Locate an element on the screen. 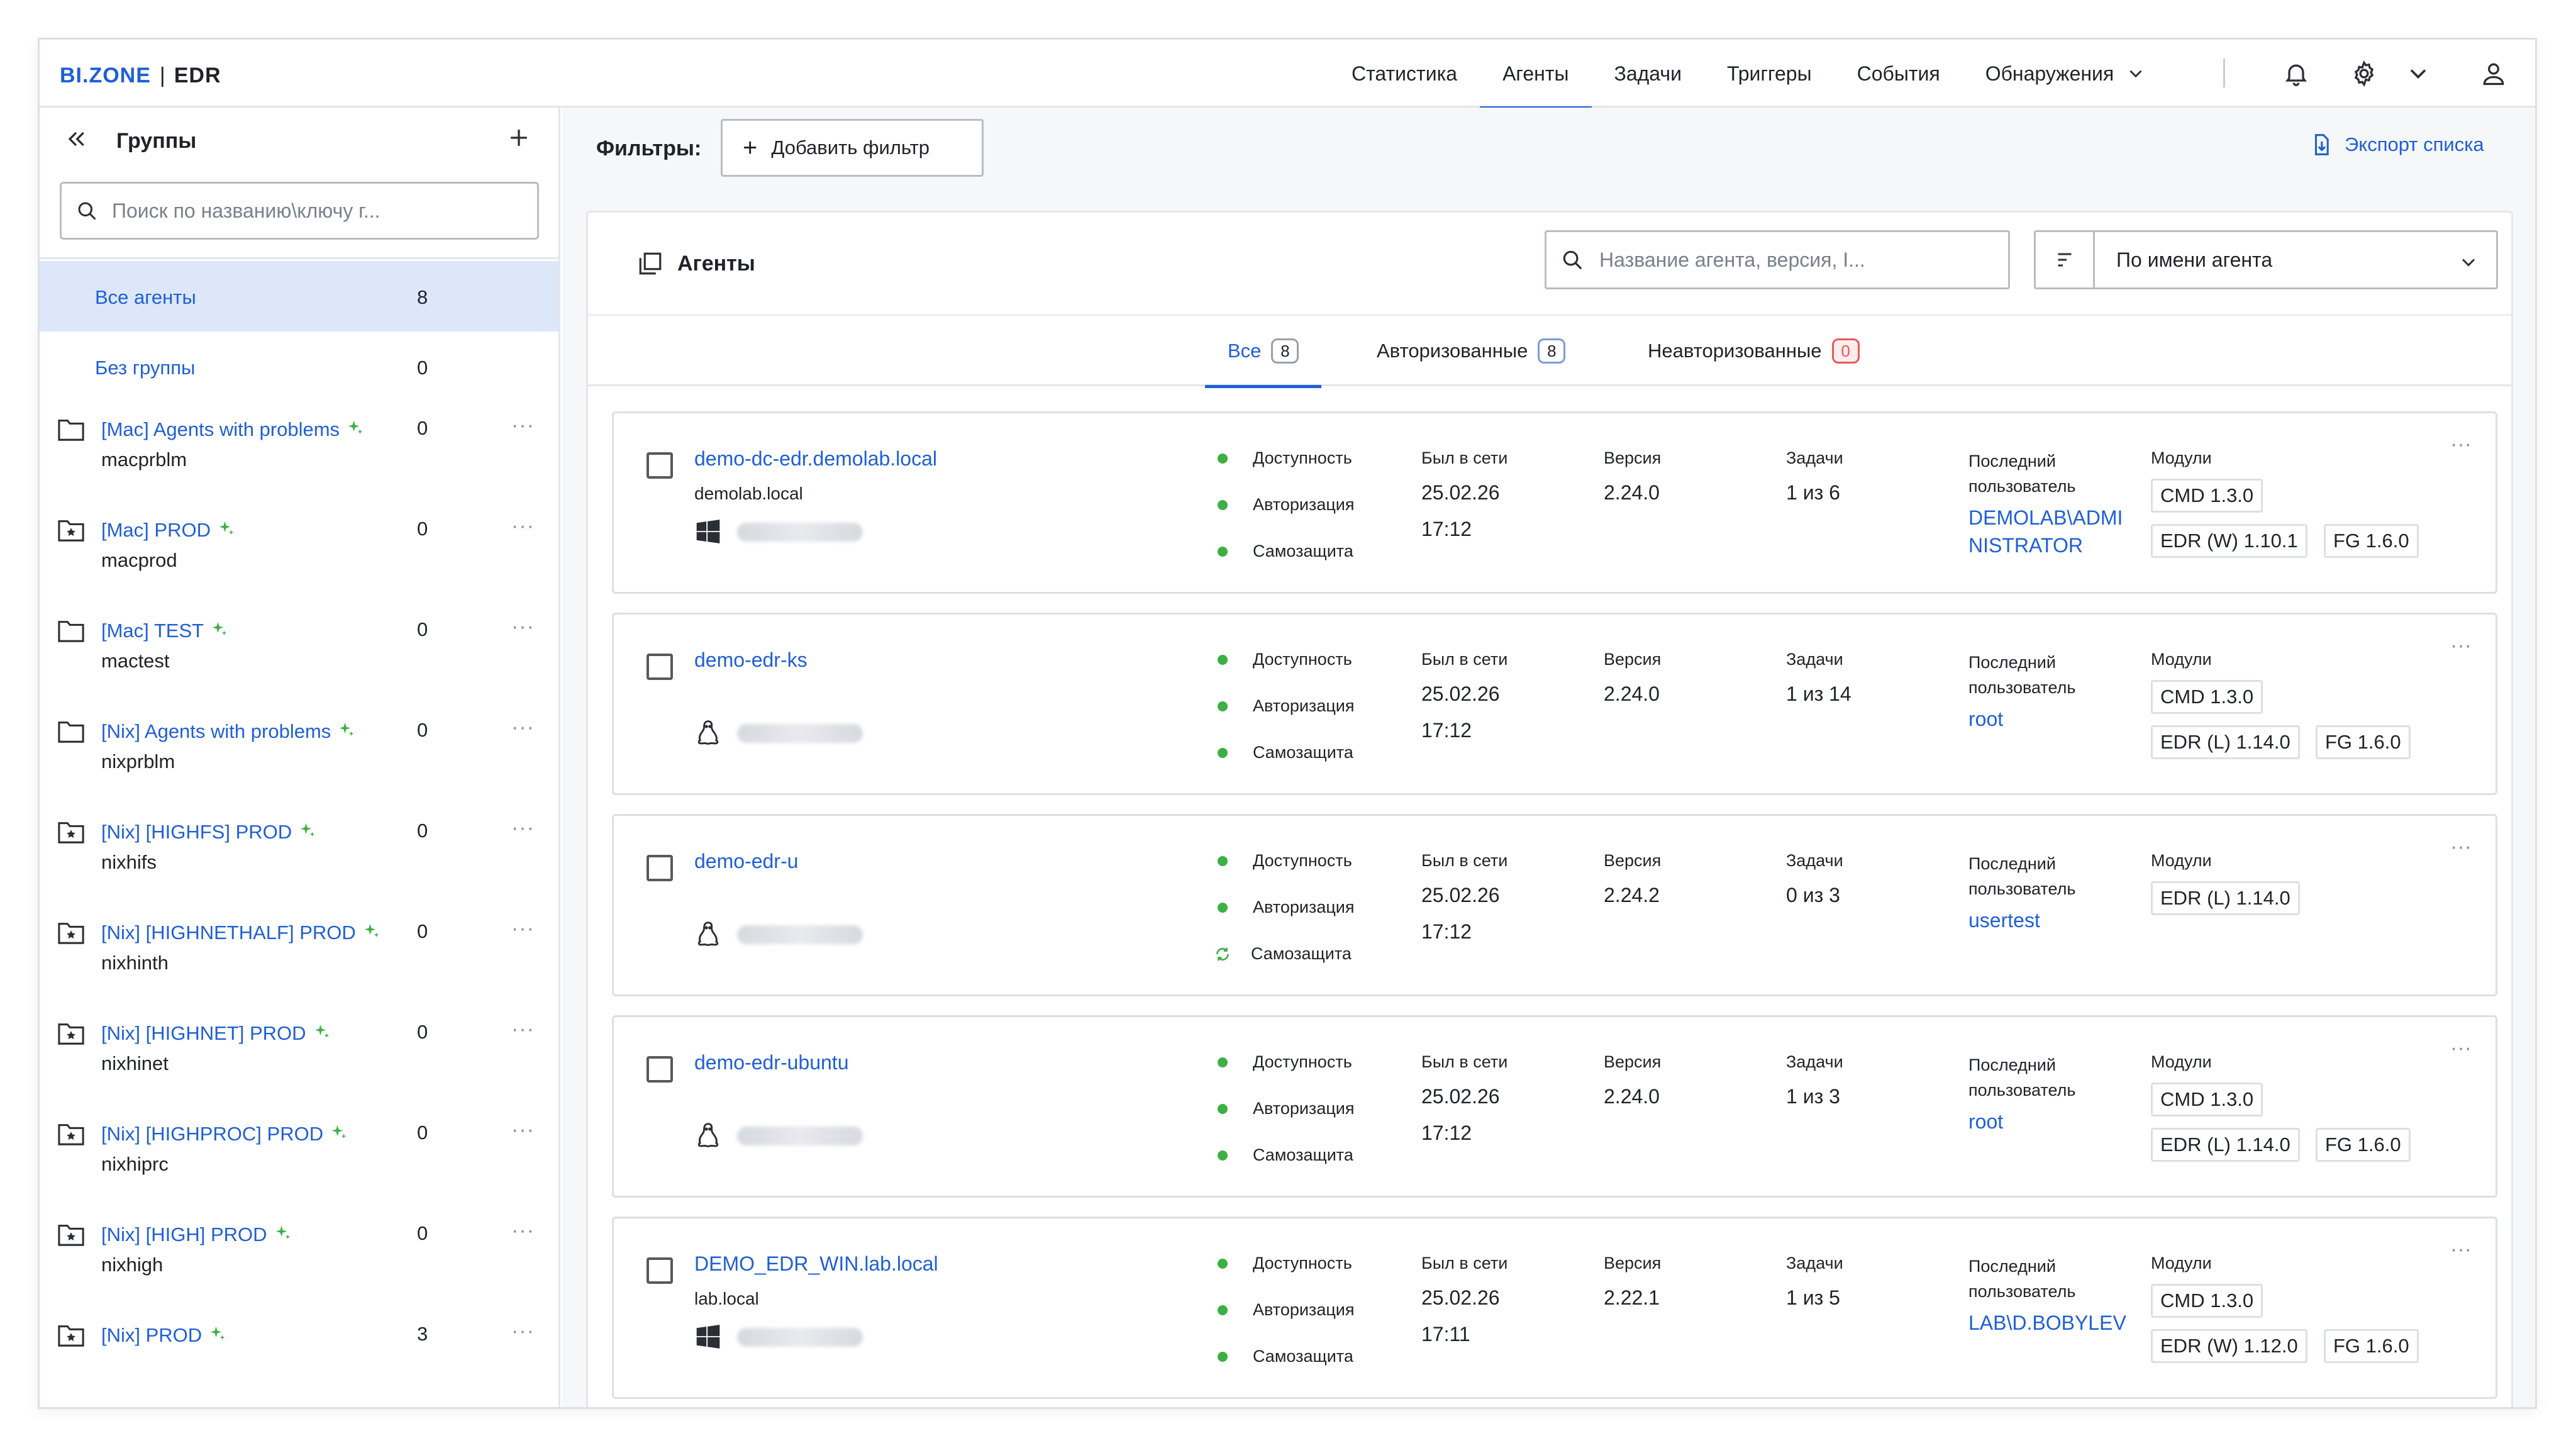 This screenshot has height=1448, width=2576. agent-ip-redacted is located at coordinates (800, 934).